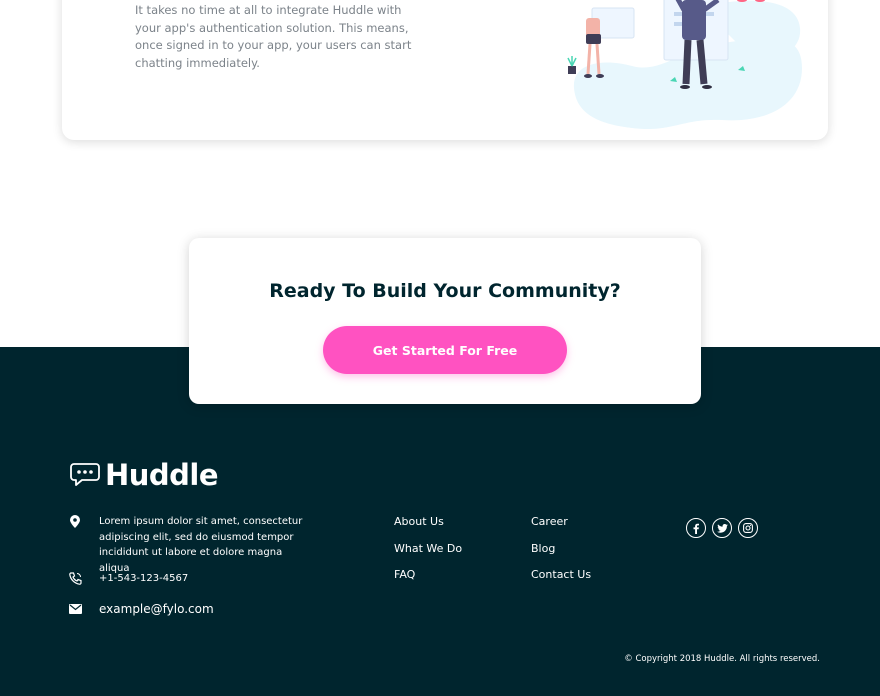  I want to click on contact-phone: +1-543-123-4567, so click(128, 579).